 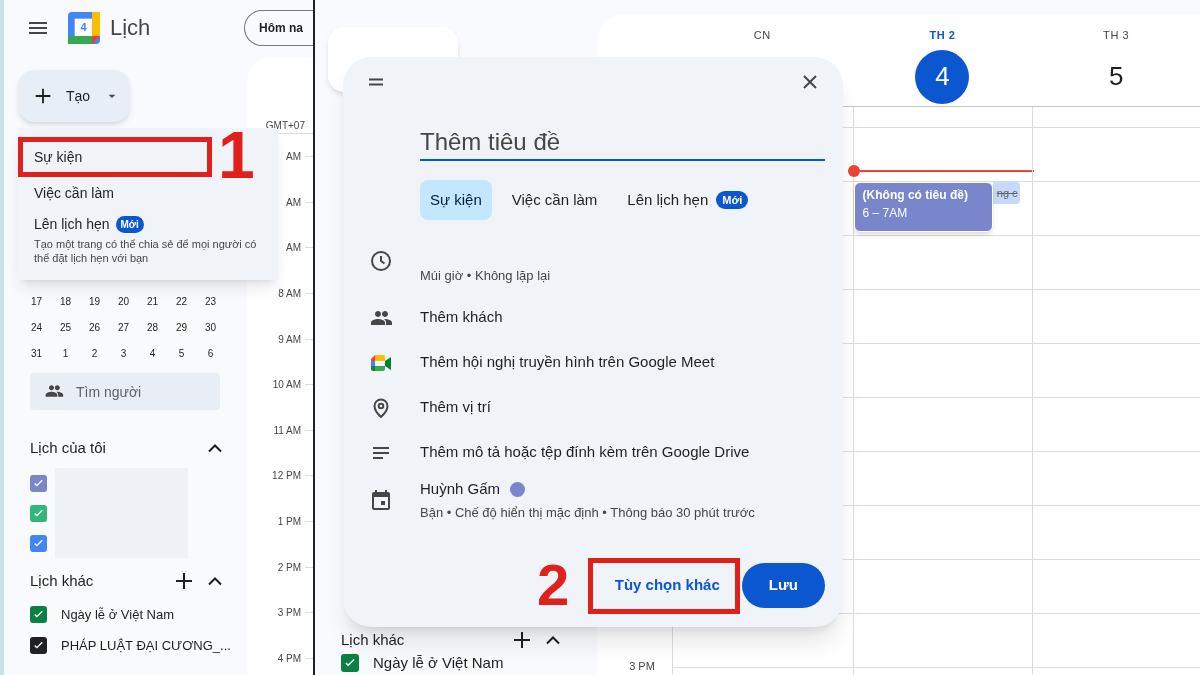 I want to click on calendar-day: 26, so click(x=94, y=327).